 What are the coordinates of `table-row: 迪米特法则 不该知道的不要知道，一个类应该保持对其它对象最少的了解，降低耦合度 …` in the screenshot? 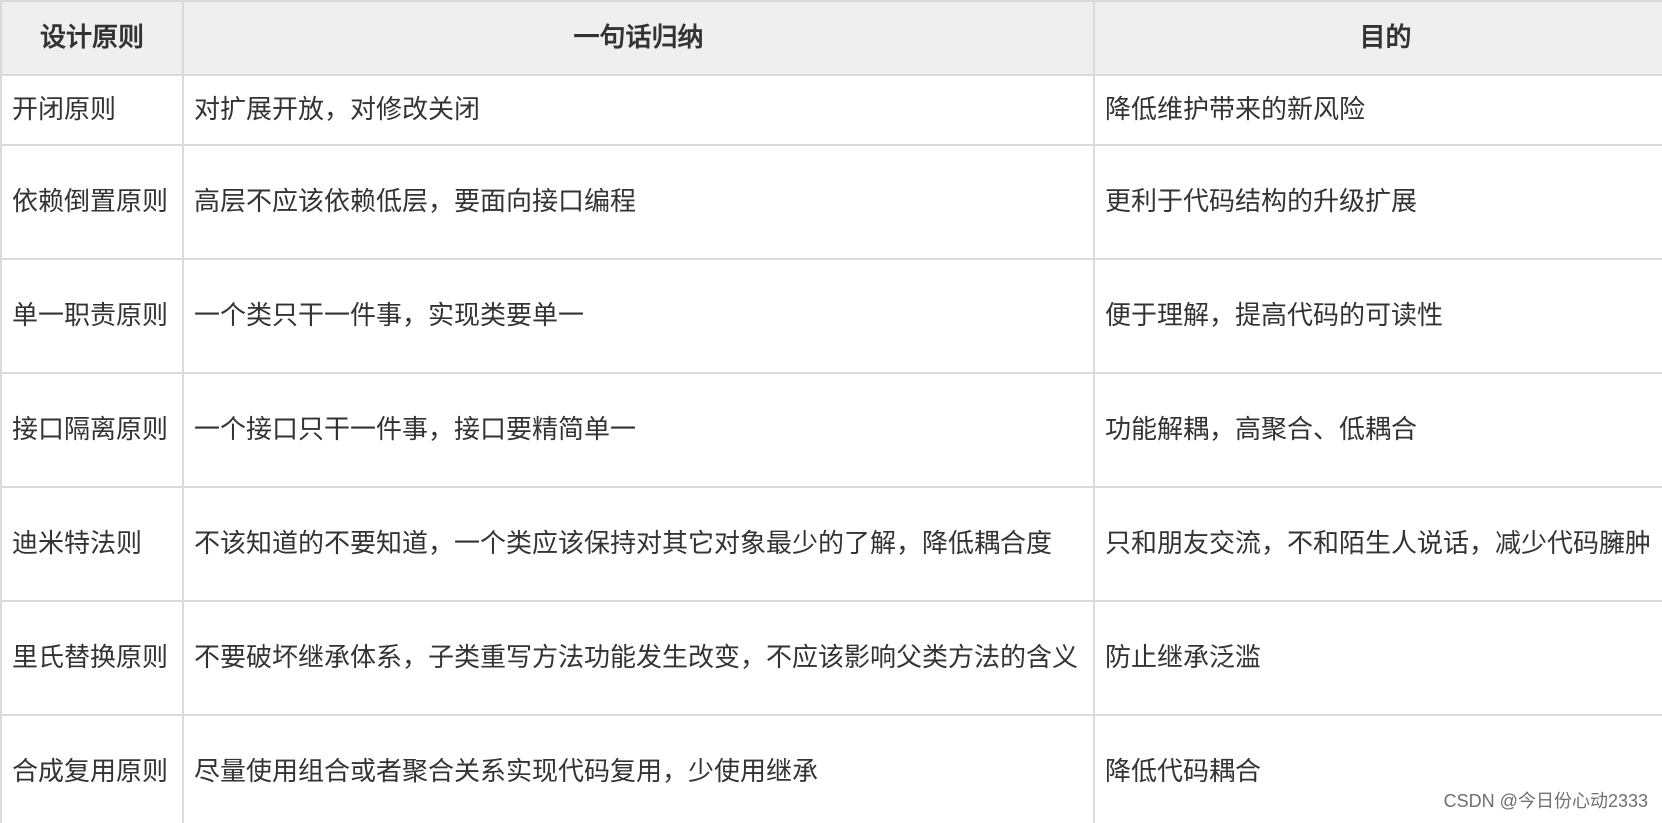 It's located at (831, 544).